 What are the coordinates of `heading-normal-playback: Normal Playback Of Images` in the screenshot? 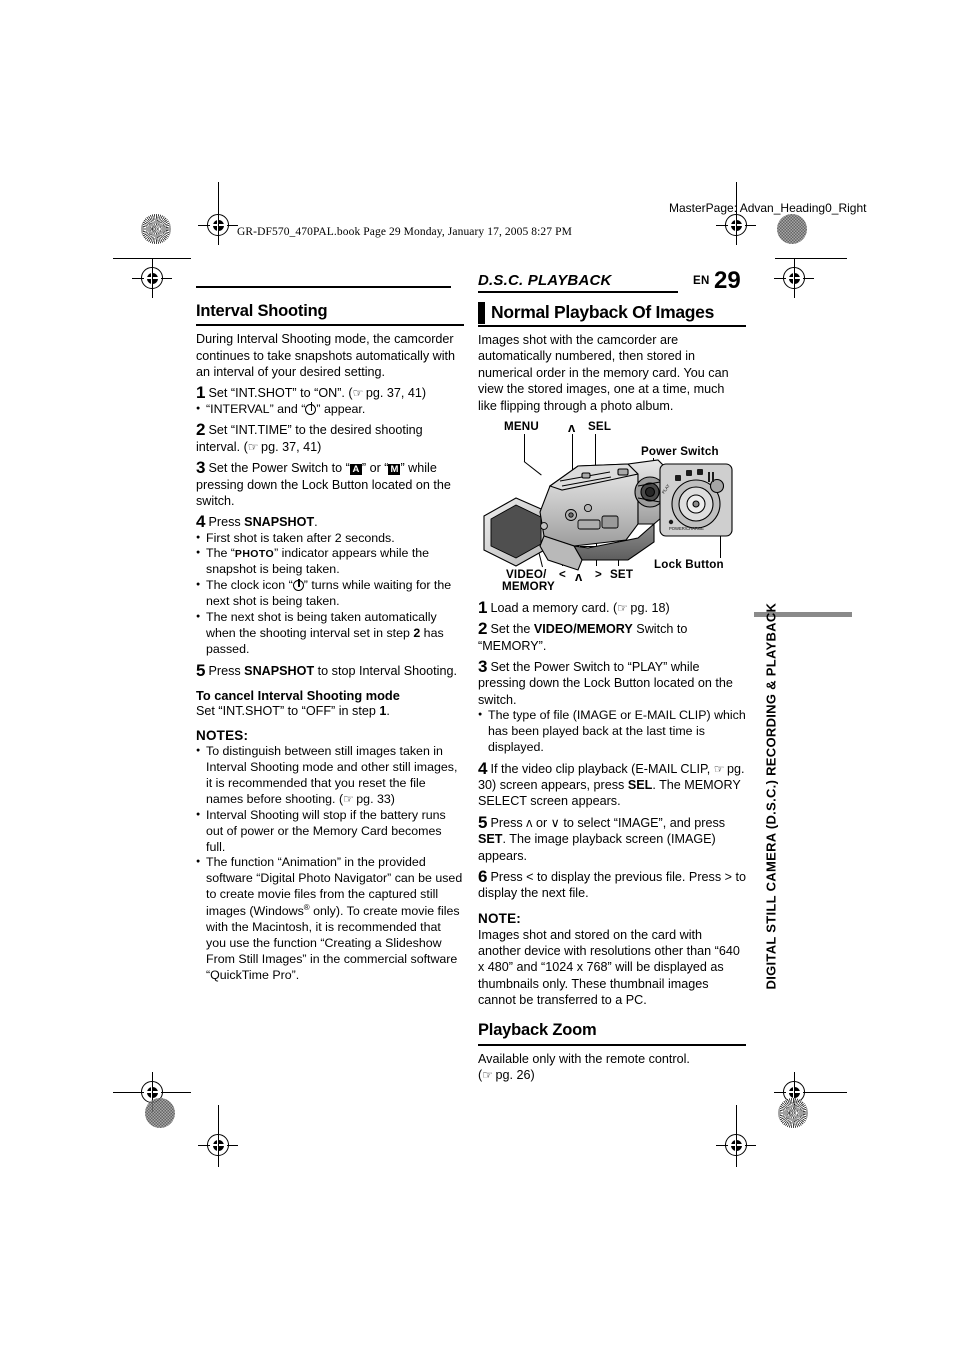 It's located at (612, 313).